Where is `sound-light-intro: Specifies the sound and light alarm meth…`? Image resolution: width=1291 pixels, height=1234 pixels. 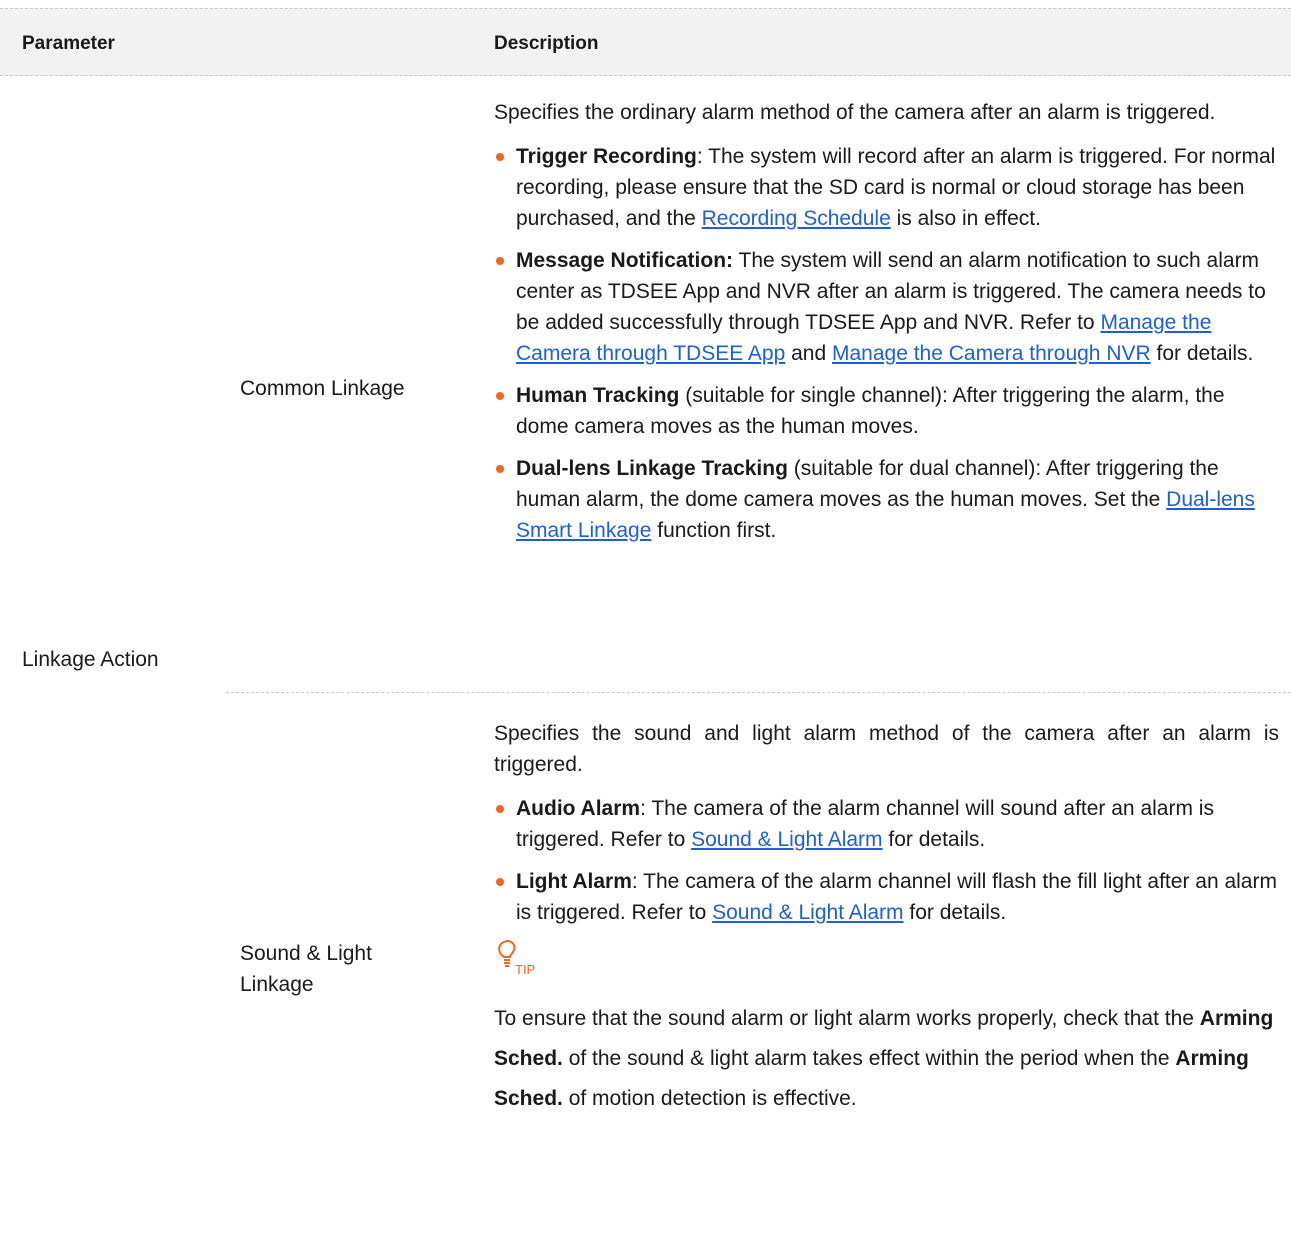 sound-light-intro: Specifies the sound and light alarm meth… is located at coordinates (886, 749).